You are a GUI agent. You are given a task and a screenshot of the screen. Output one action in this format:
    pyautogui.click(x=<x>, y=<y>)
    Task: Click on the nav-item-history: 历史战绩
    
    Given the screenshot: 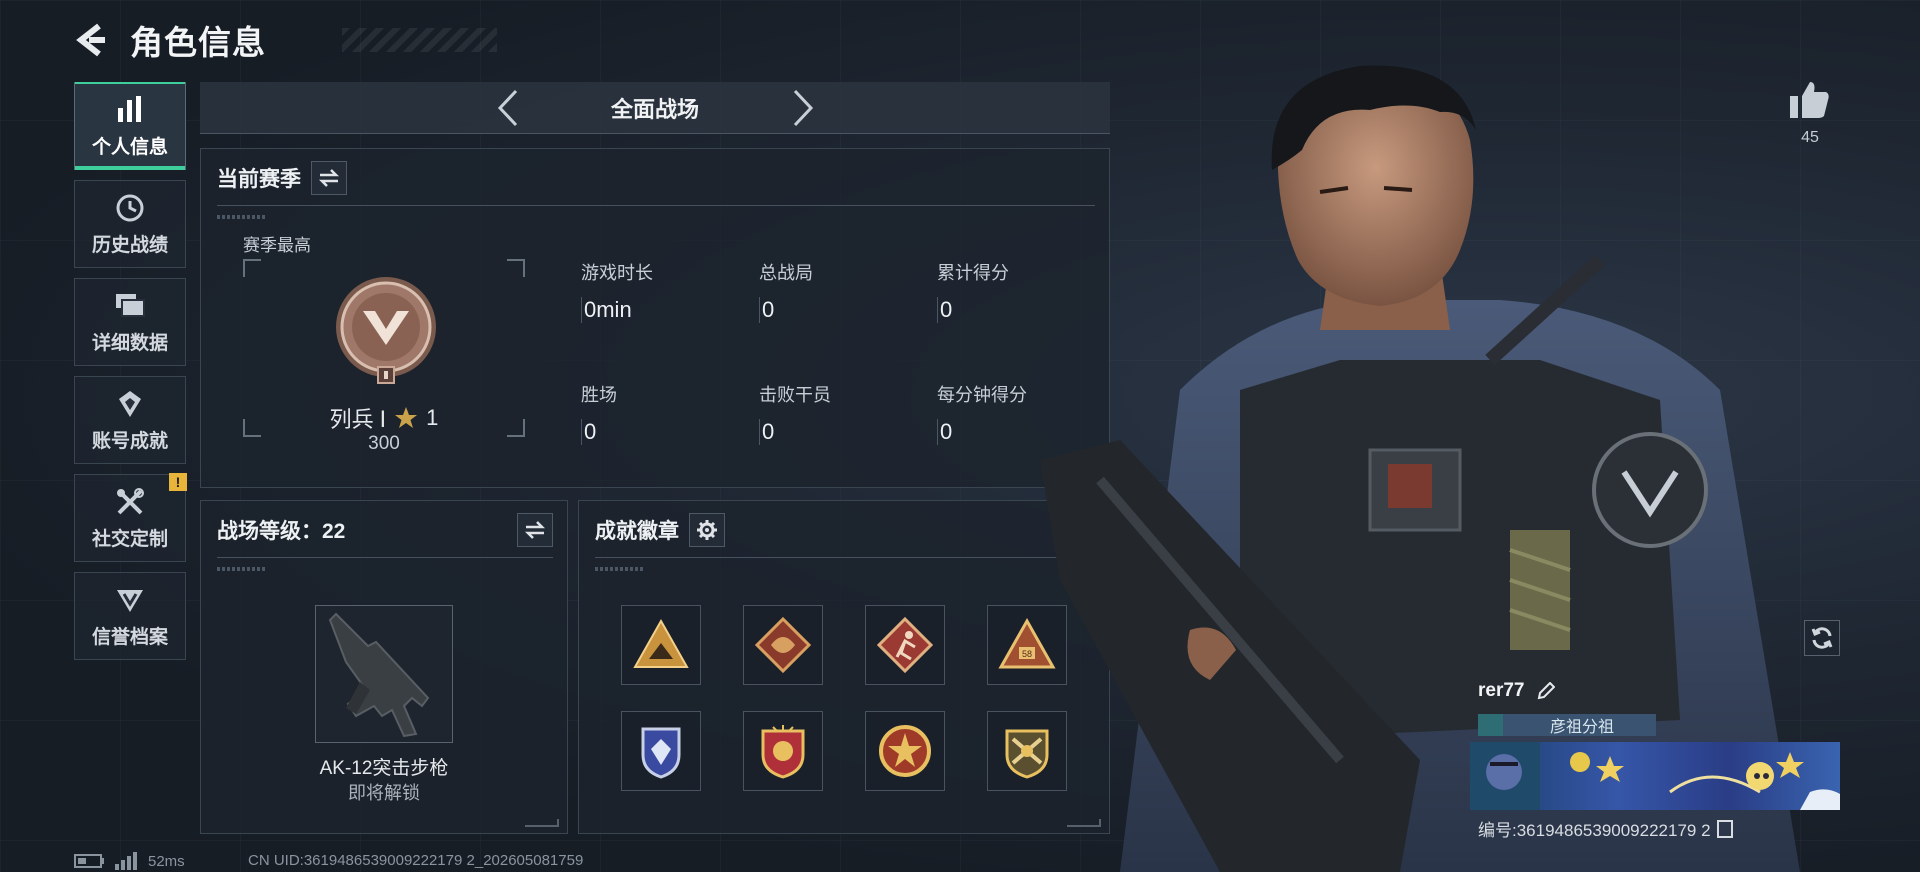 What is the action you would take?
    pyautogui.click(x=130, y=224)
    